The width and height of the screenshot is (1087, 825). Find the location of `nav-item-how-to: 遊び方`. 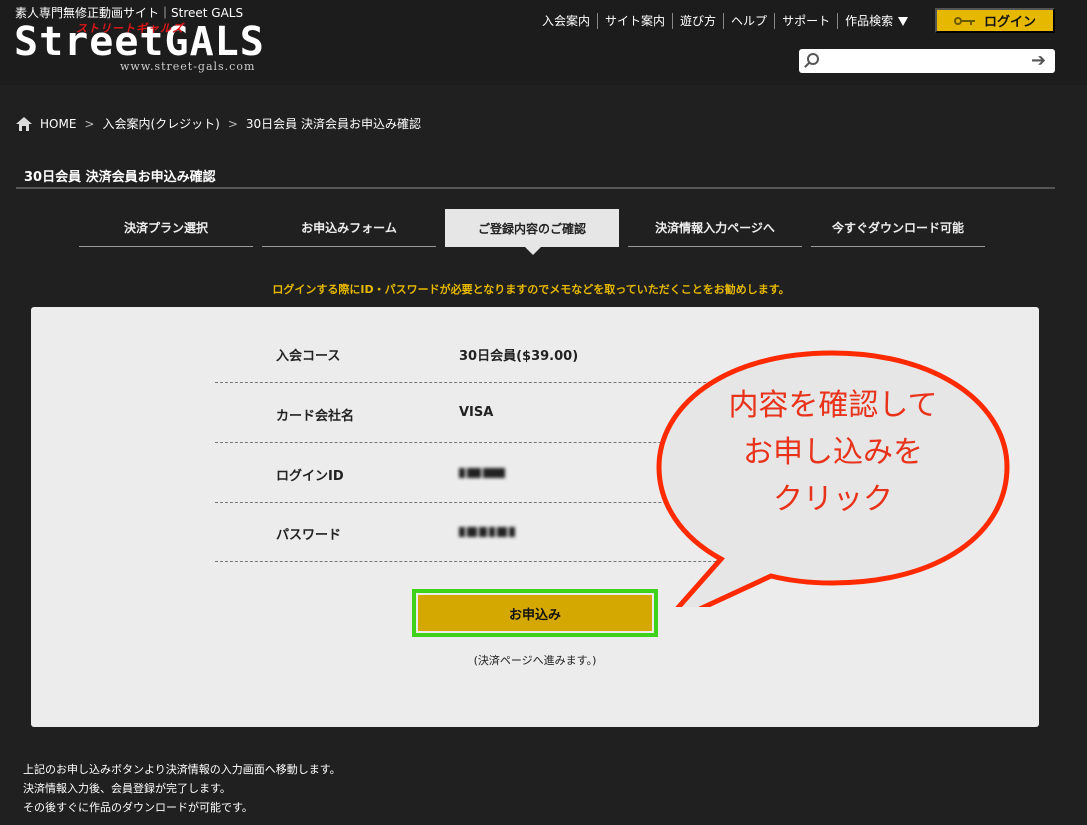

nav-item-how-to: 遊び方 is located at coordinates (697, 21).